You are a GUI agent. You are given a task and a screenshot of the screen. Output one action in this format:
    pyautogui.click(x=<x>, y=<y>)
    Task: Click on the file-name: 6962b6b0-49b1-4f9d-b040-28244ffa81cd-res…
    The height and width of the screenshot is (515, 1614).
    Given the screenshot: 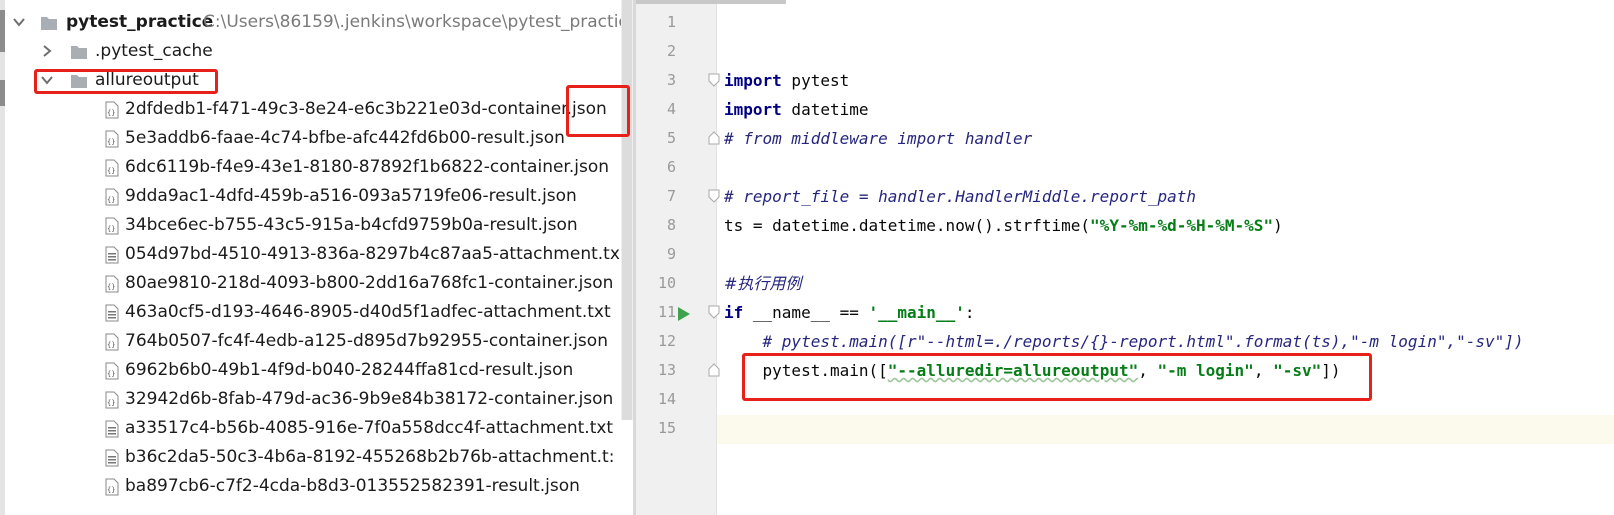 What is the action you would take?
    pyautogui.click(x=349, y=370)
    